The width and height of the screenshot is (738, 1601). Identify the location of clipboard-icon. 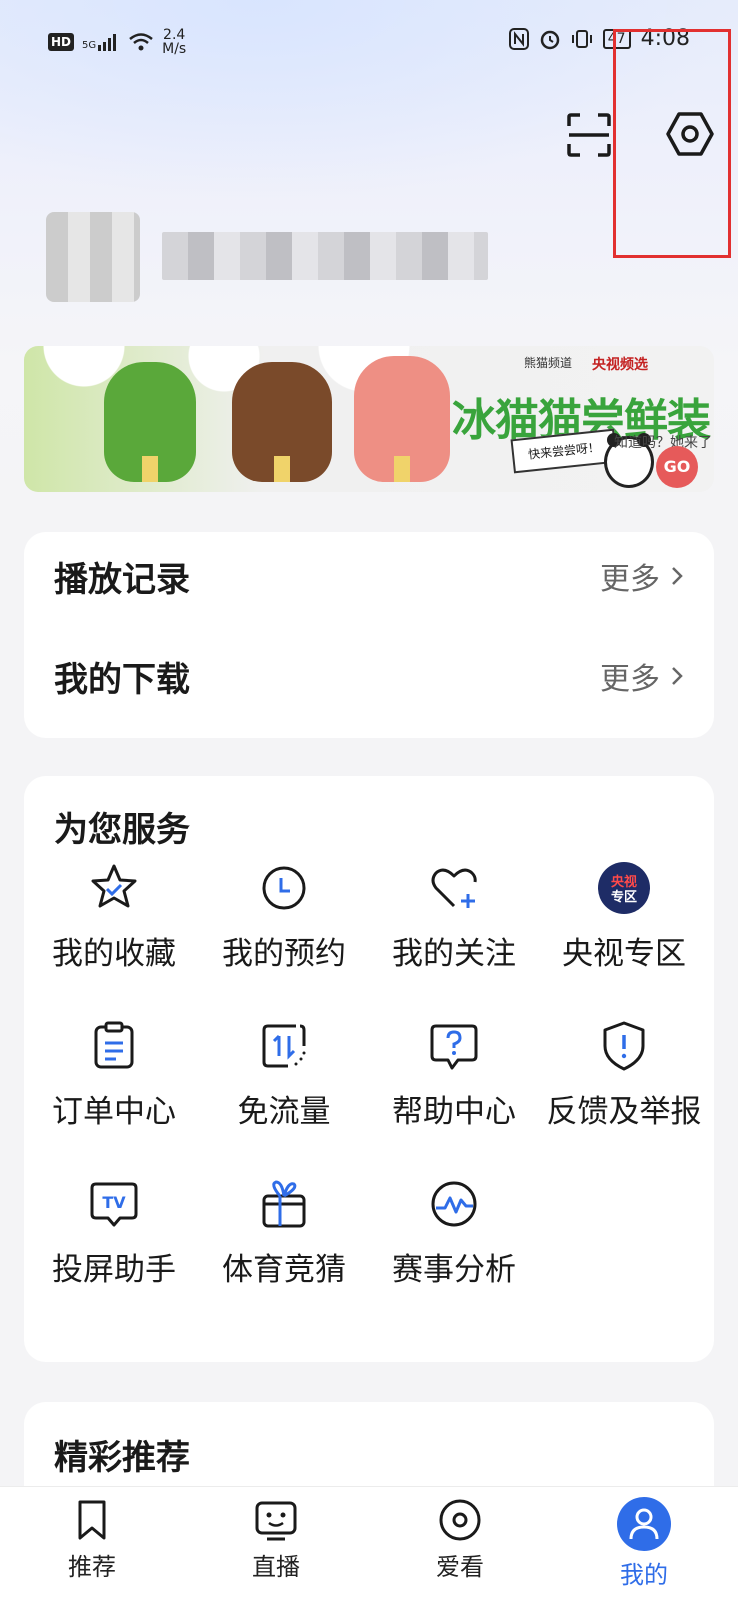
(114, 1045).